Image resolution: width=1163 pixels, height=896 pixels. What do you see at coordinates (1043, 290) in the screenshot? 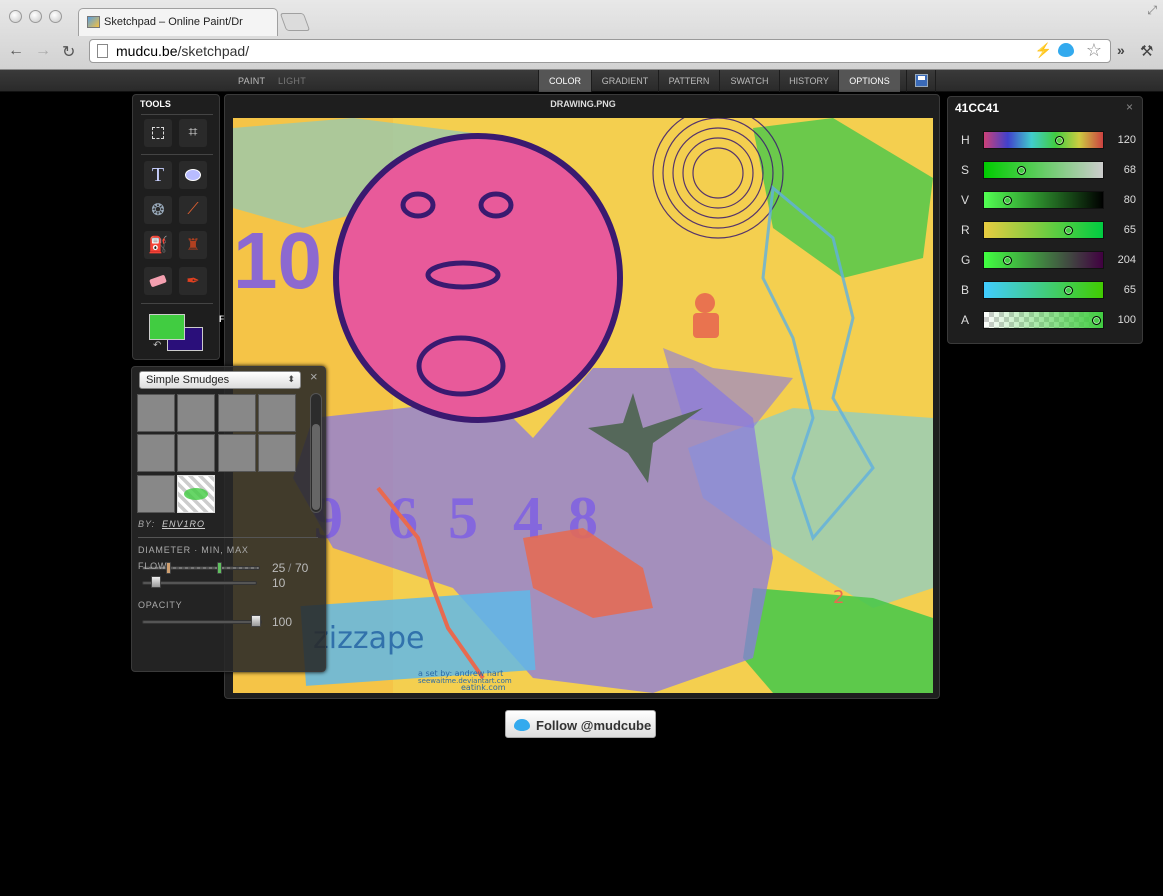
I see `blue-slider` at bounding box center [1043, 290].